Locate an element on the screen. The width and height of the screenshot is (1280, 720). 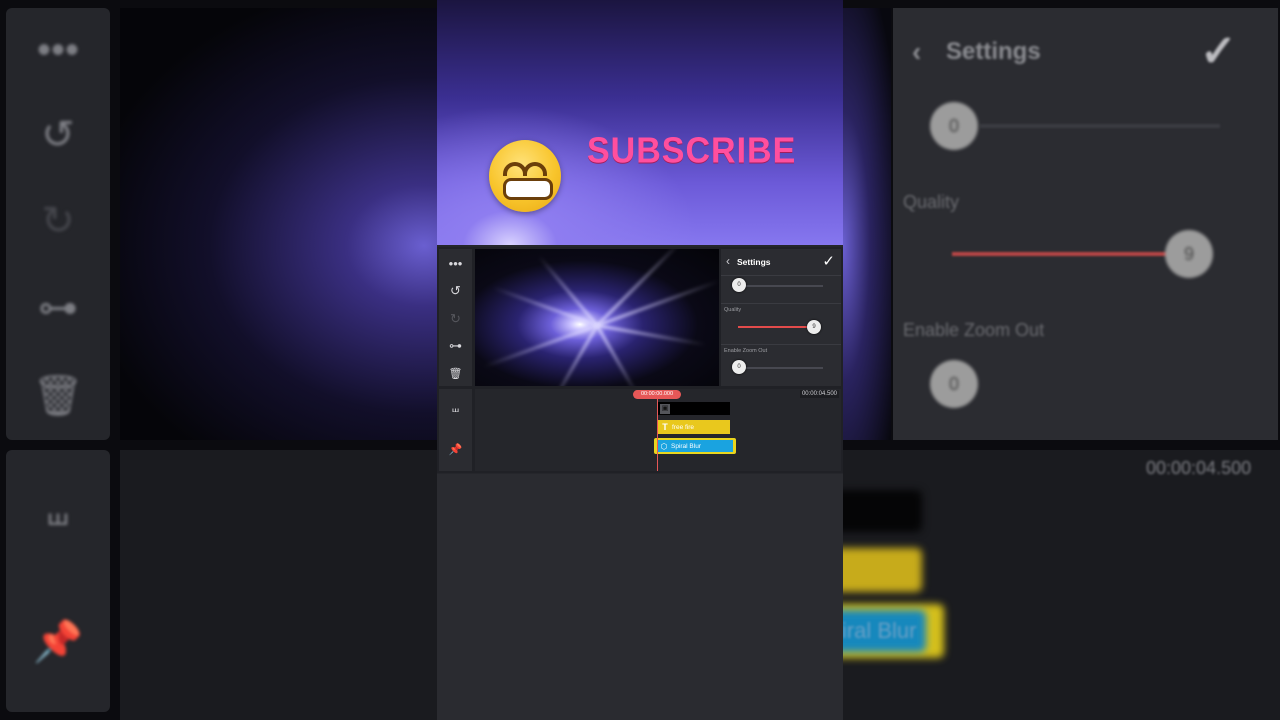
emoji-eye-right is located at coordinates (535, 169).